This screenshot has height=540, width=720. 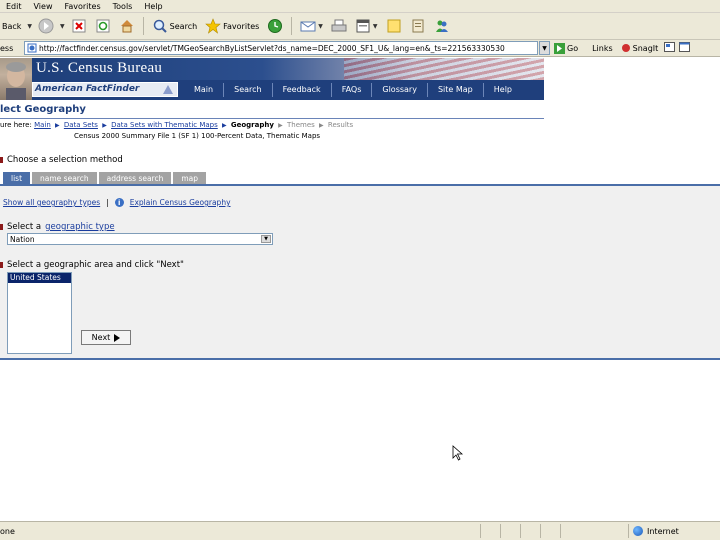 I want to click on geographic-type-link: geographic type, so click(x=79, y=227).